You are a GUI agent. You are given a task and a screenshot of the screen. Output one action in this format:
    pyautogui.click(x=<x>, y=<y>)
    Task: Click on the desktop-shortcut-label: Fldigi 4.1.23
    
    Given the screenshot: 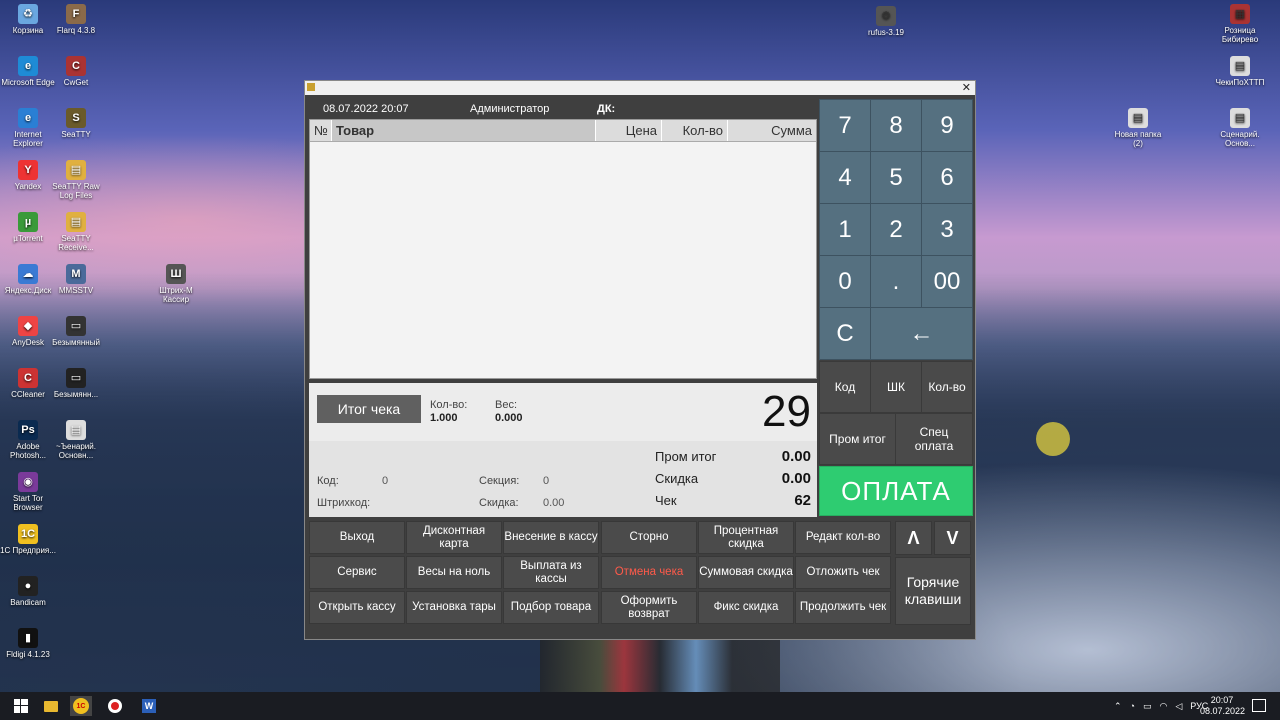 What is the action you would take?
    pyautogui.click(x=28, y=654)
    